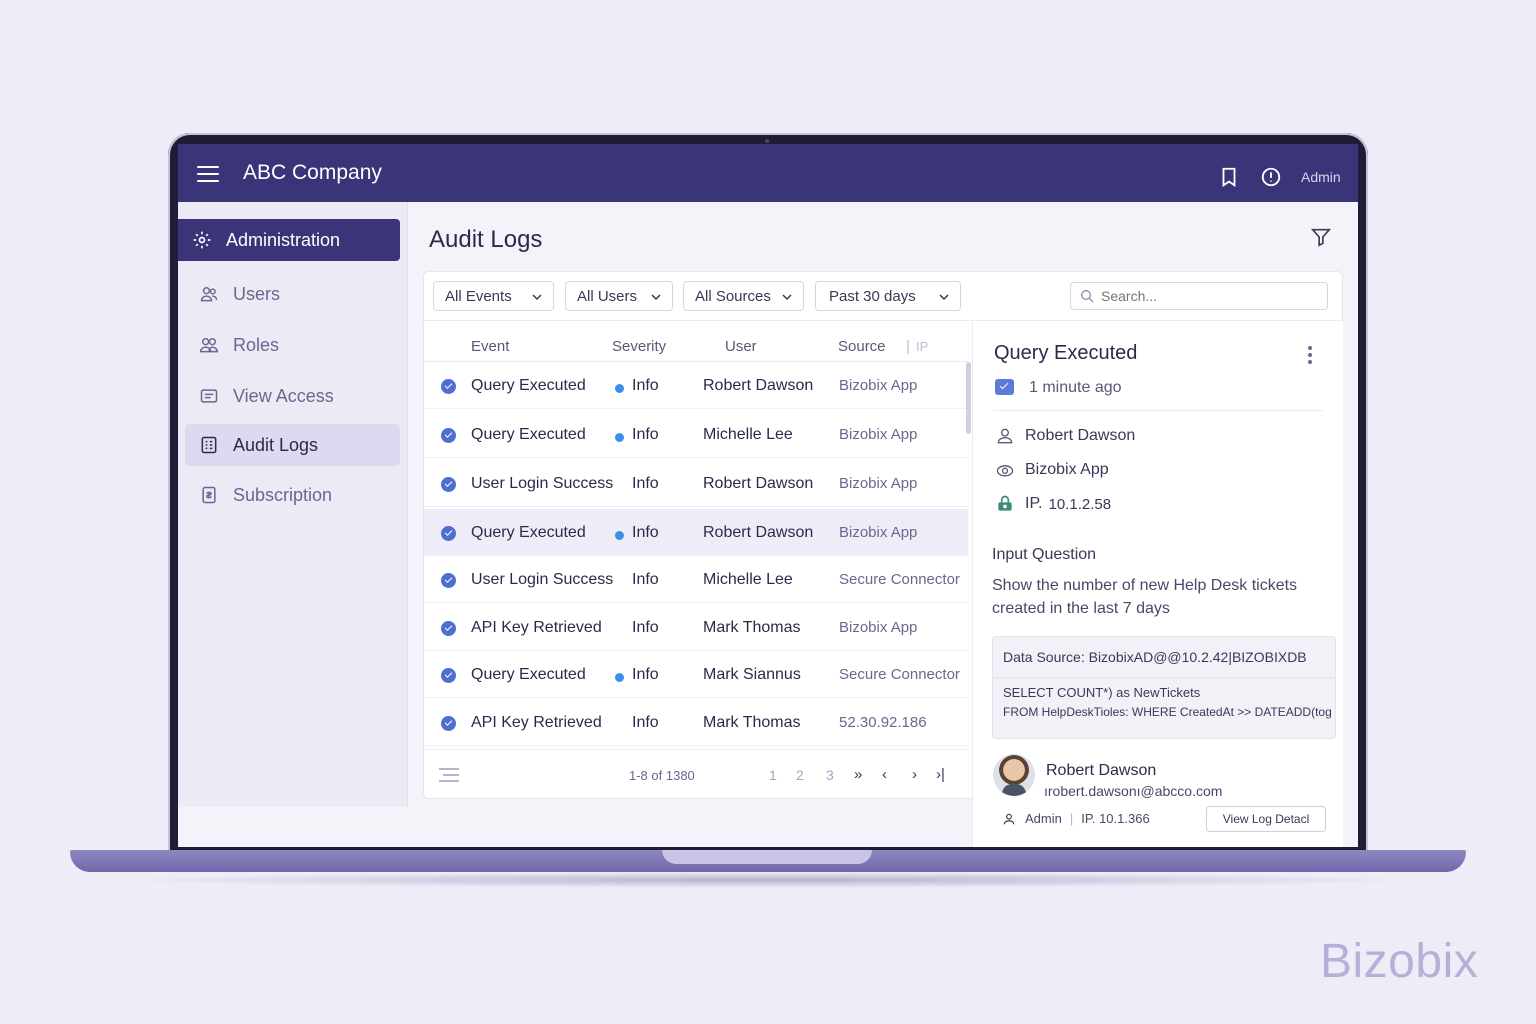 This screenshot has width=1536, height=1024. What do you see at coordinates (292, 294) in the screenshot?
I see `sidebar-item-users: Users` at bounding box center [292, 294].